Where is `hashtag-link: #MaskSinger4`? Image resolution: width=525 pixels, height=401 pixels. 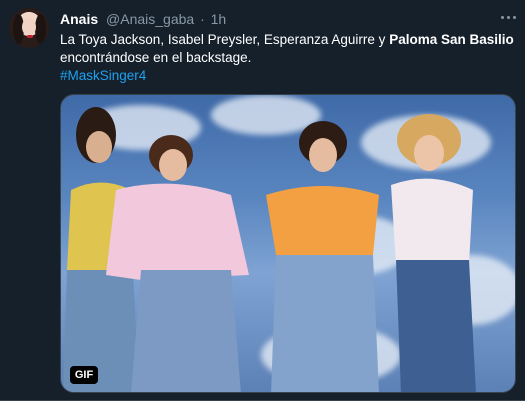
hashtag-link: #MaskSinger4 is located at coordinates (103, 76).